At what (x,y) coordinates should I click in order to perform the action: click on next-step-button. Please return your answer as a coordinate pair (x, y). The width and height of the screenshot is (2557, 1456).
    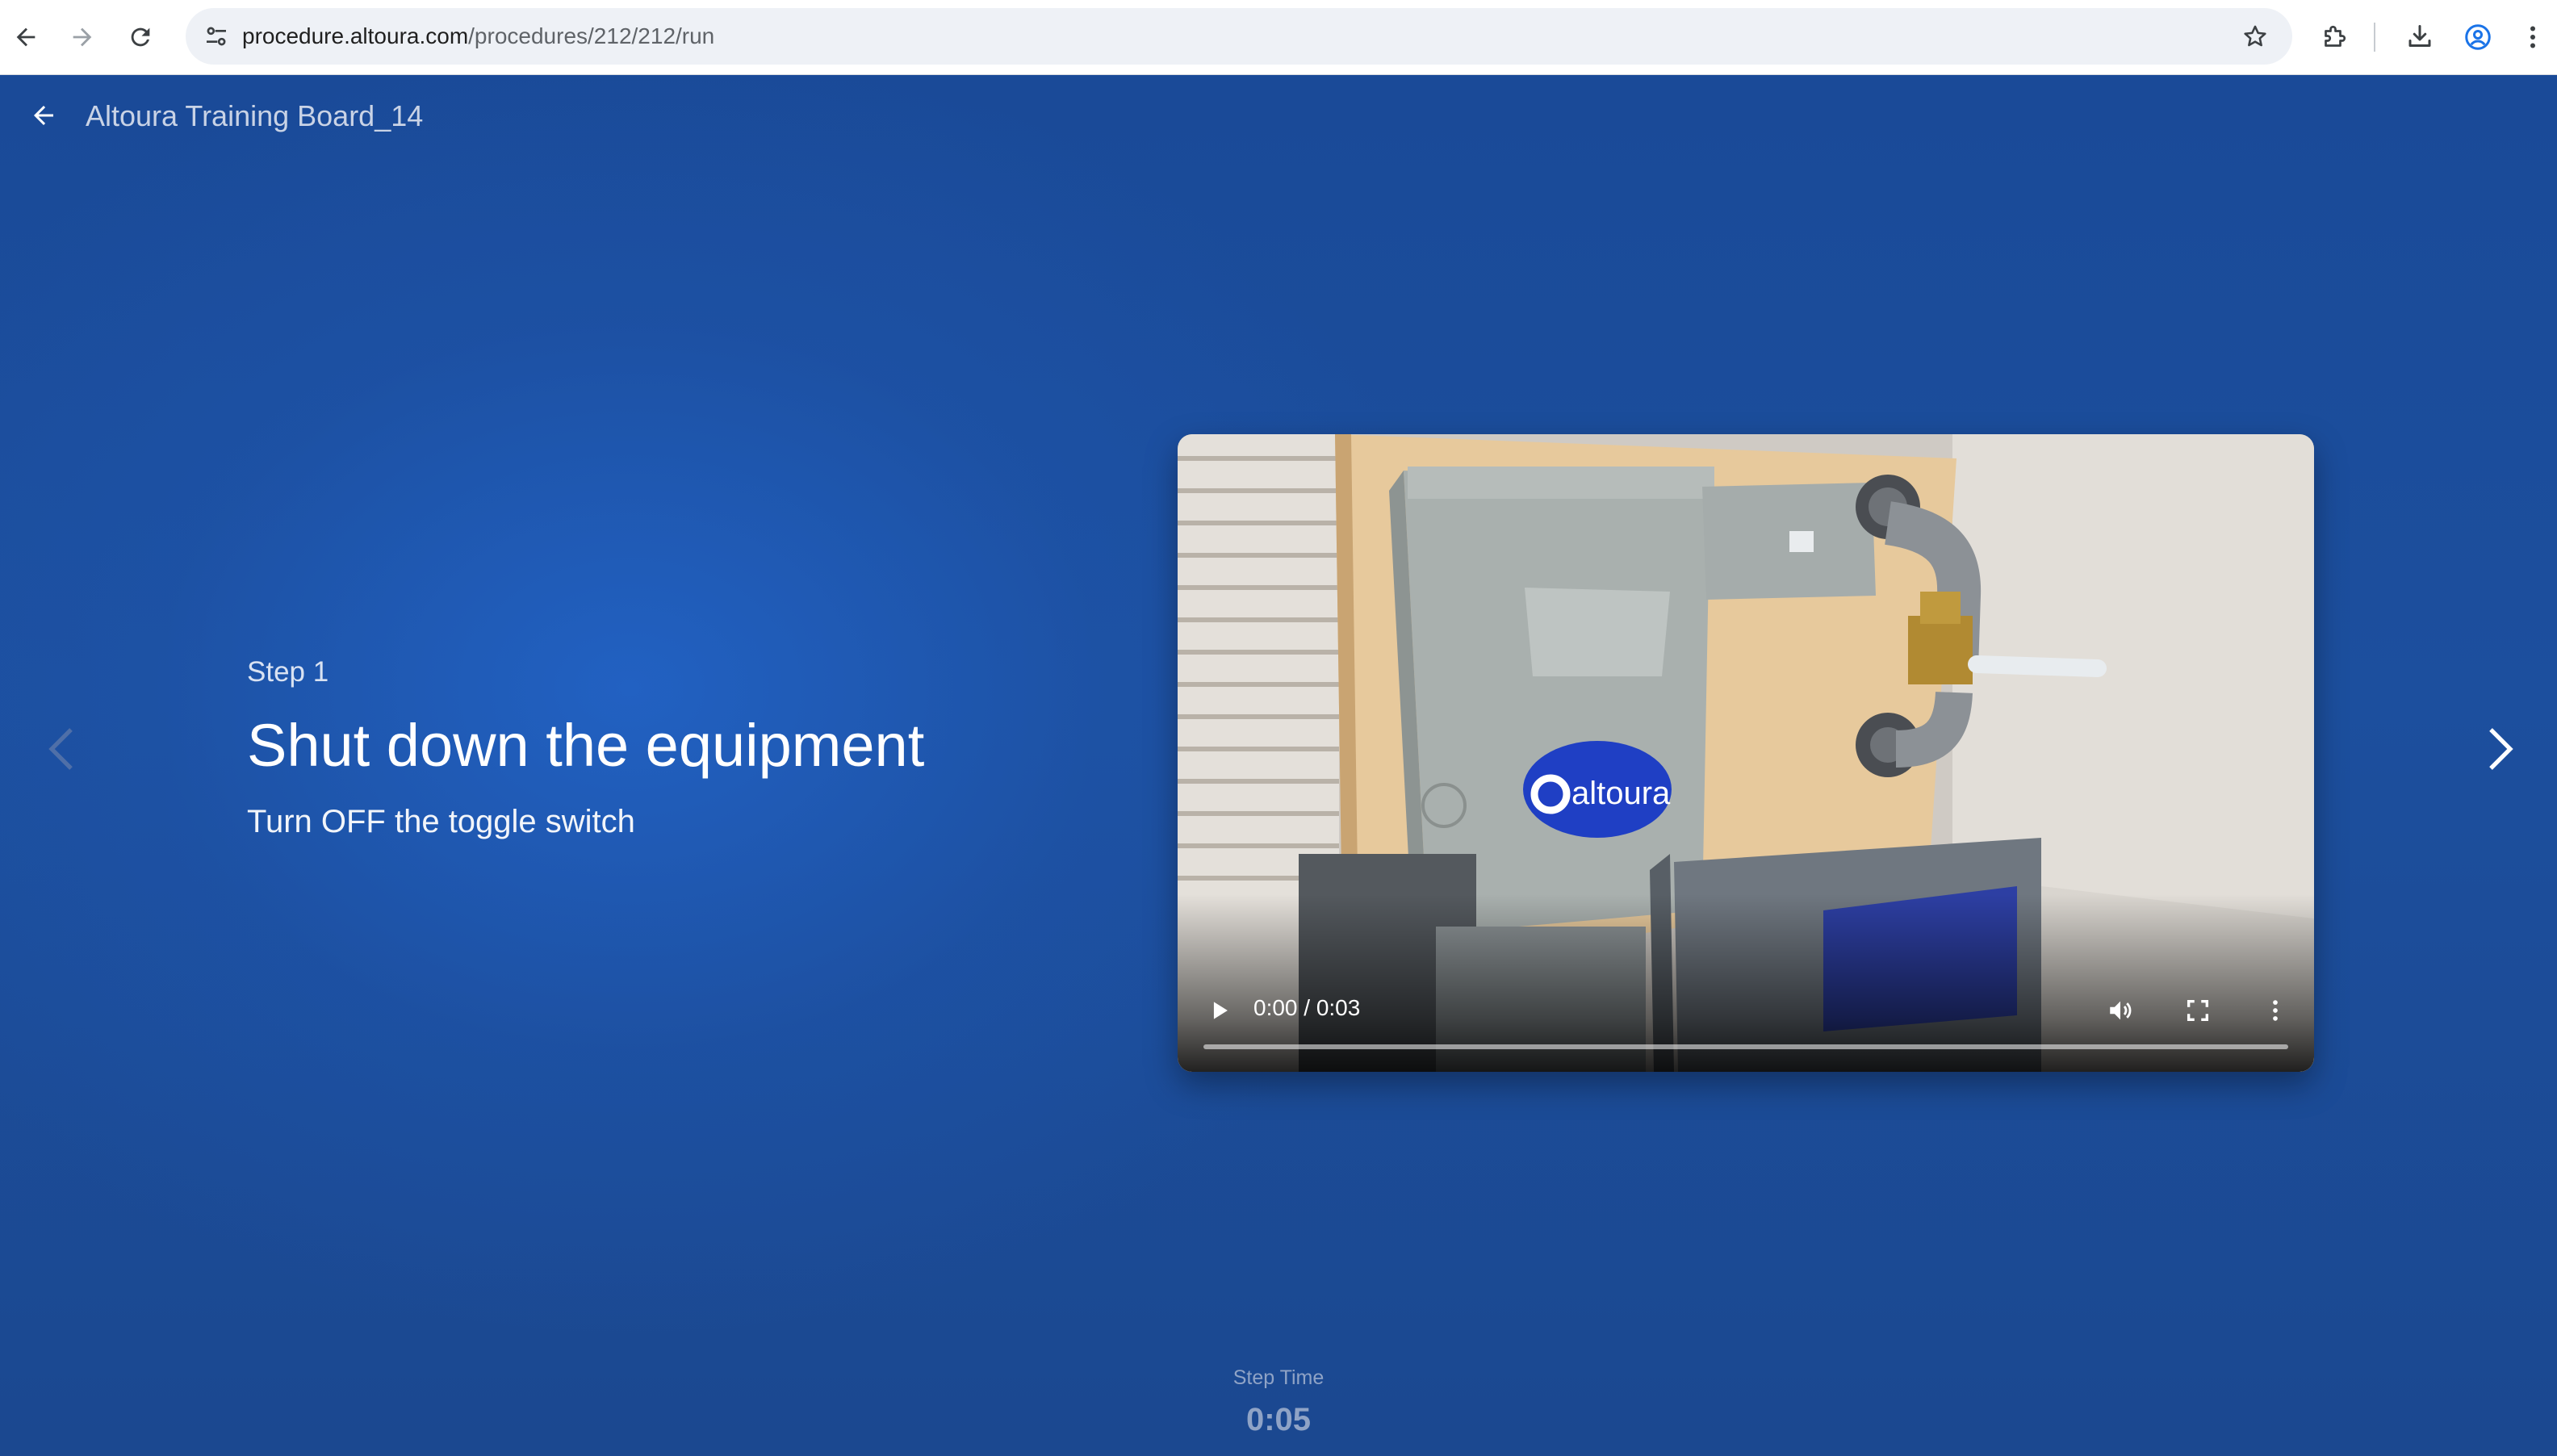
    Looking at the image, I should click on (2500, 749).